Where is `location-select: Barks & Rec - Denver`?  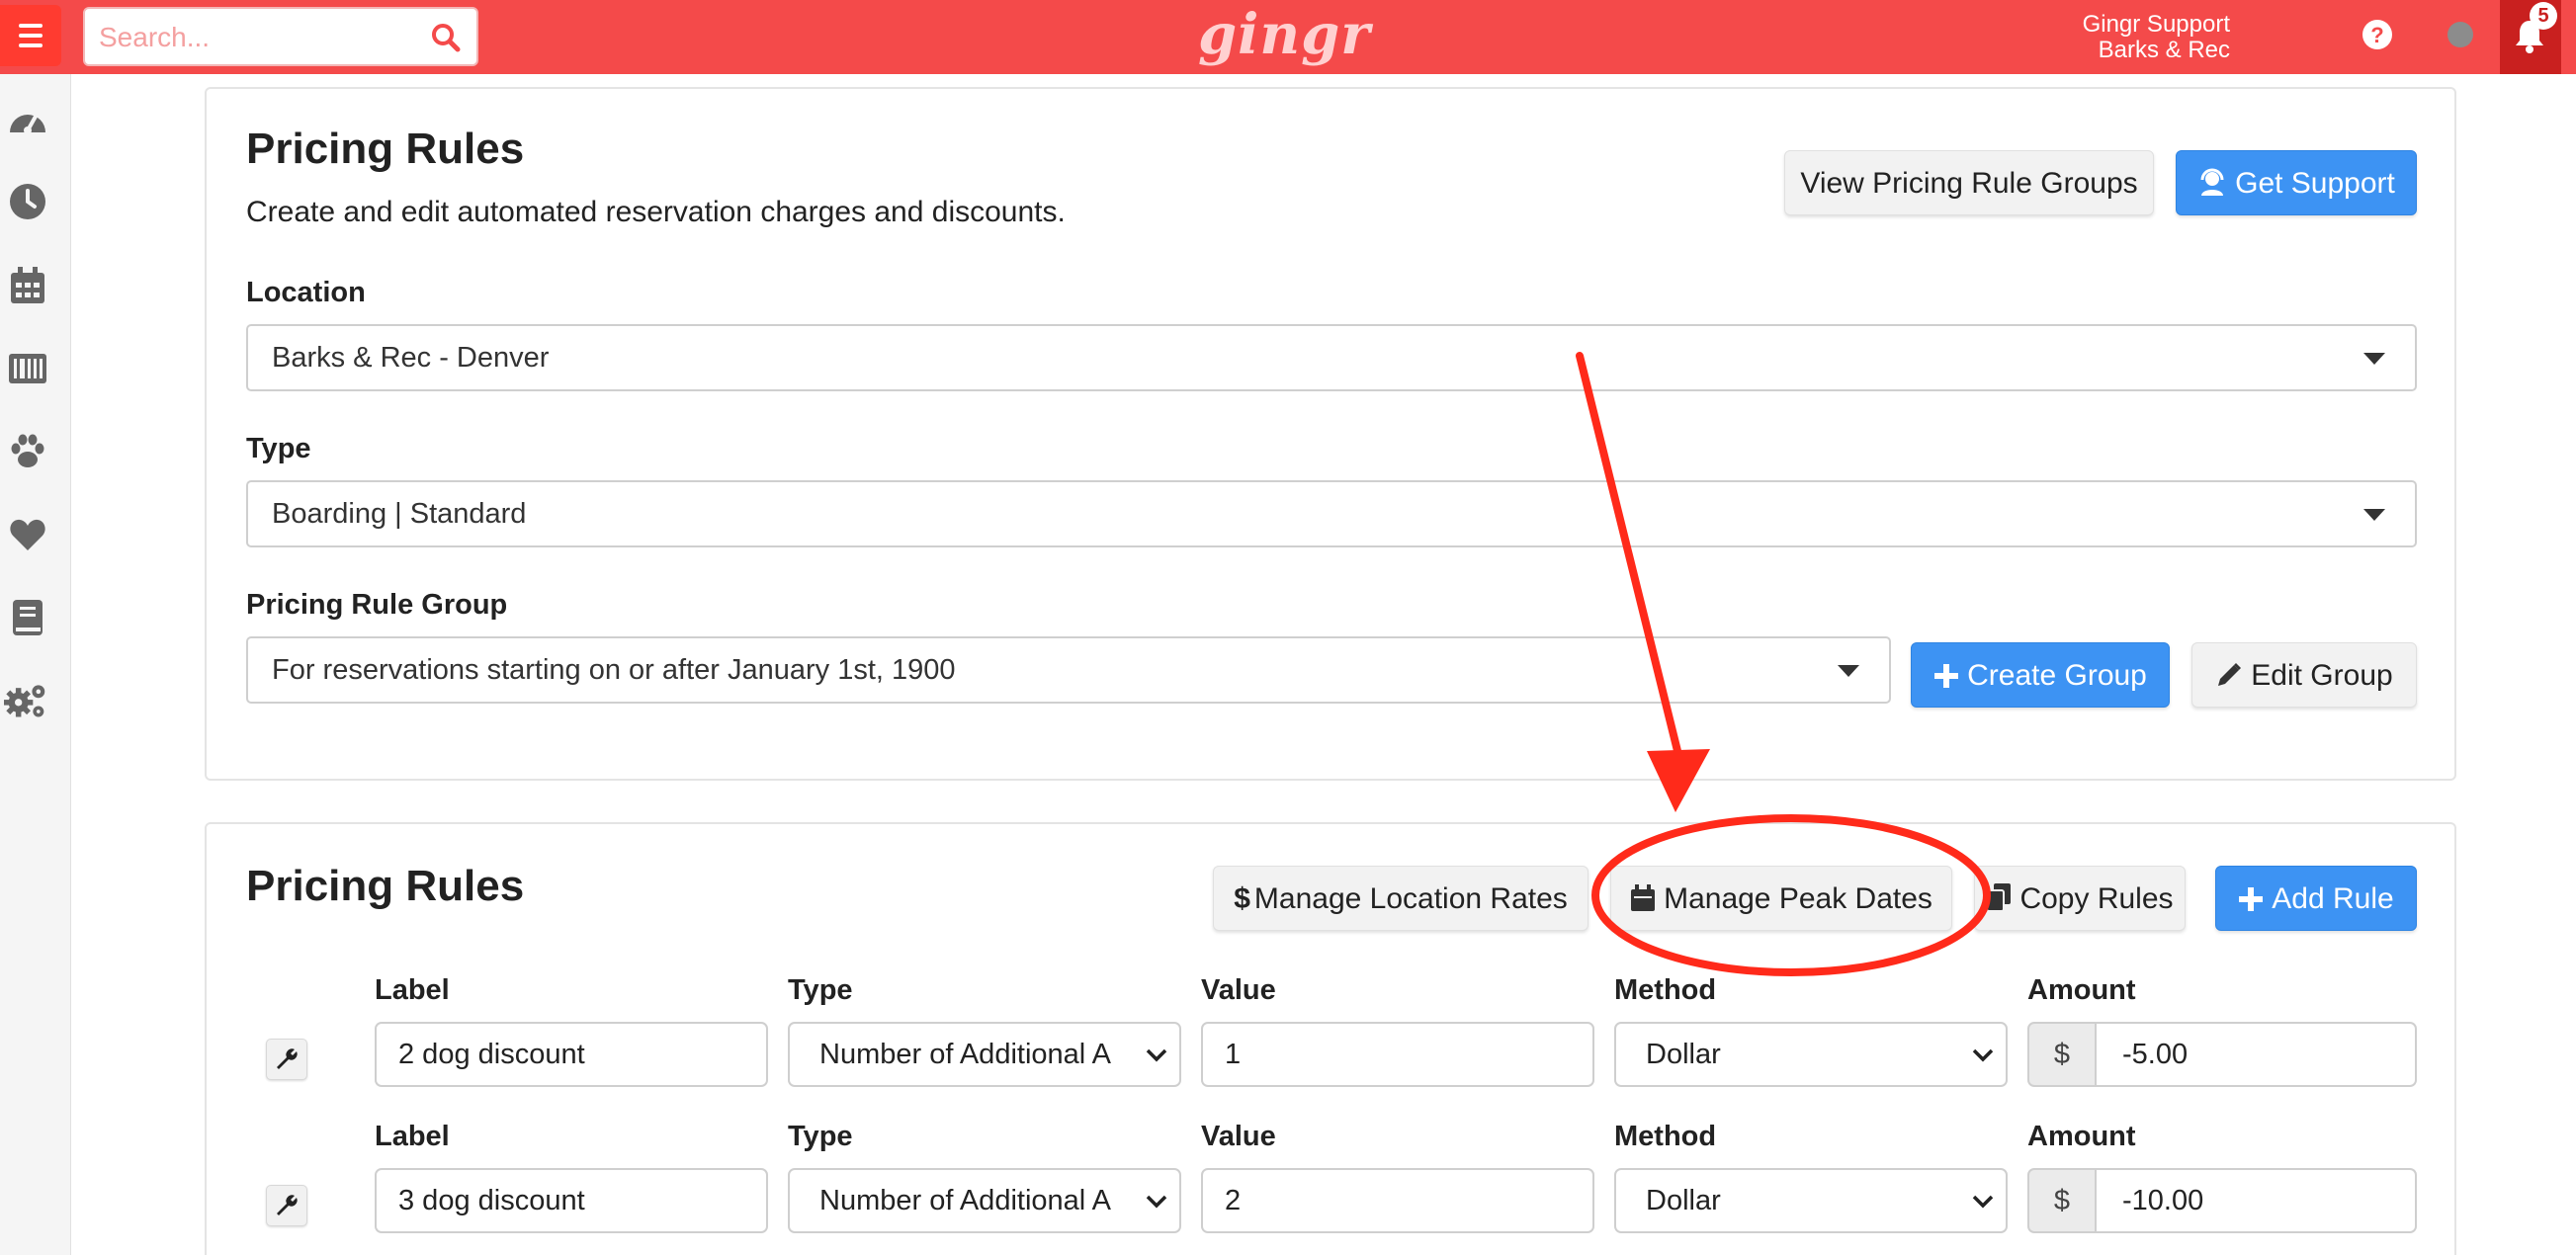 location-select: Barks & Rec - Denver is located at coordinates (1331, 357).